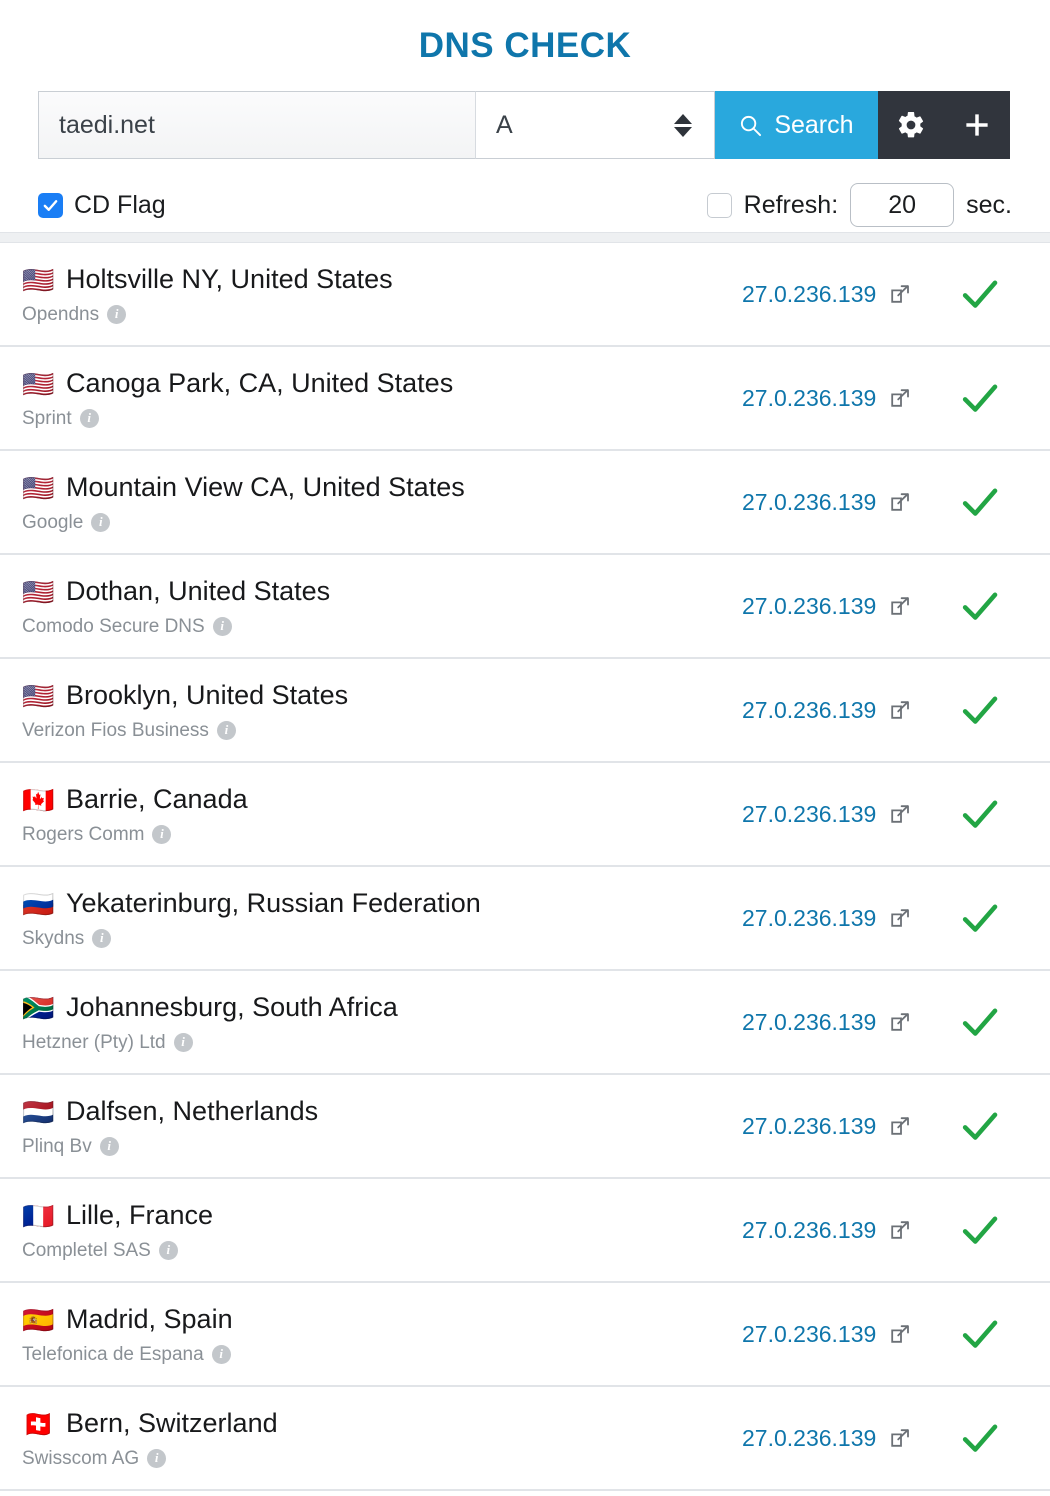  Describe the element at coordinates (977, 125) in the screenshot. I see `add-server-button` at that location.